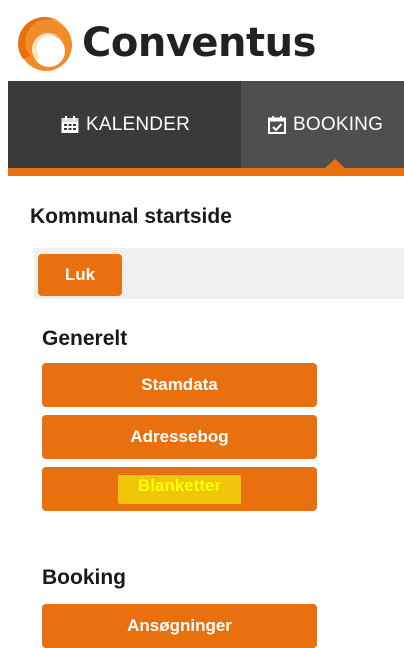  Describe the element at coordinates (45, 44) in the screenshot. I see `conventus-logo-icon` at that location.